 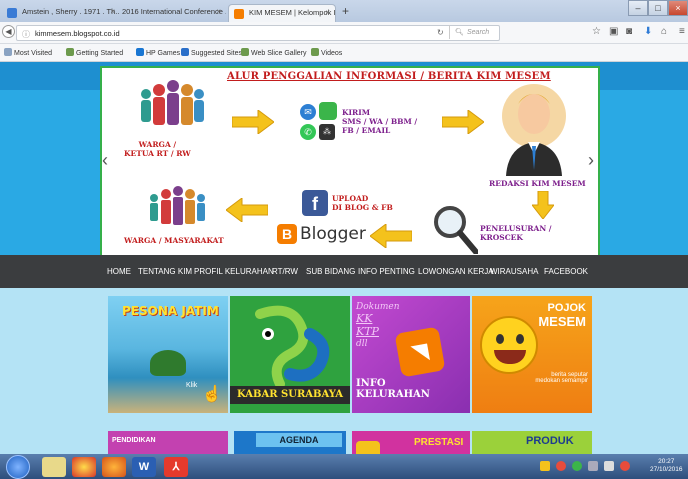 I want to click on search-input: Search, so click(x=478, y=32).